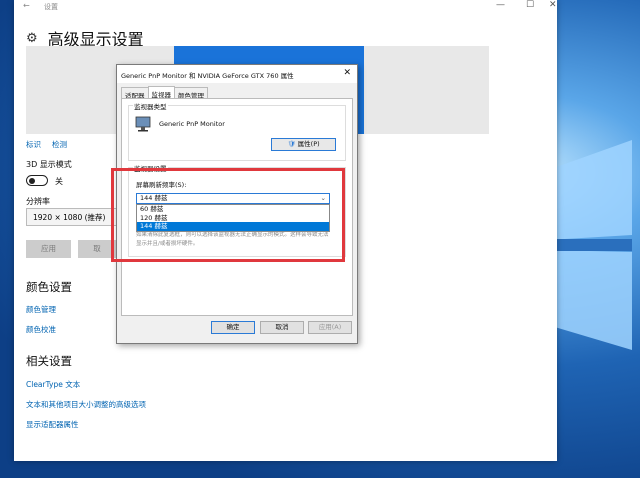 Image resolution: width=640 pixels, height=478 pixels. What do you see at coordinates (143, 124) in the screenshot?
I see `monitor-icon` at bounding box center [143, 124].